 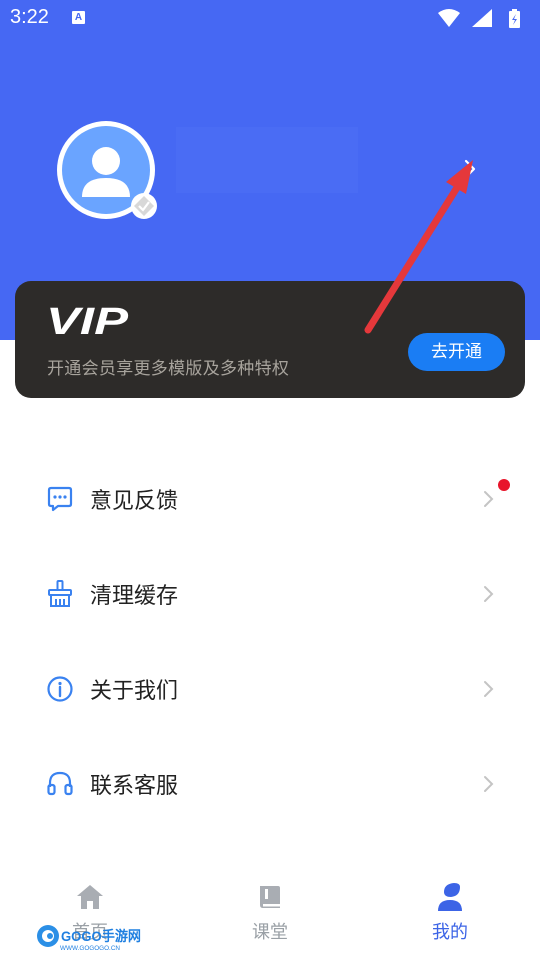 I want to click on battery-icon, so click(x=514, y=18).